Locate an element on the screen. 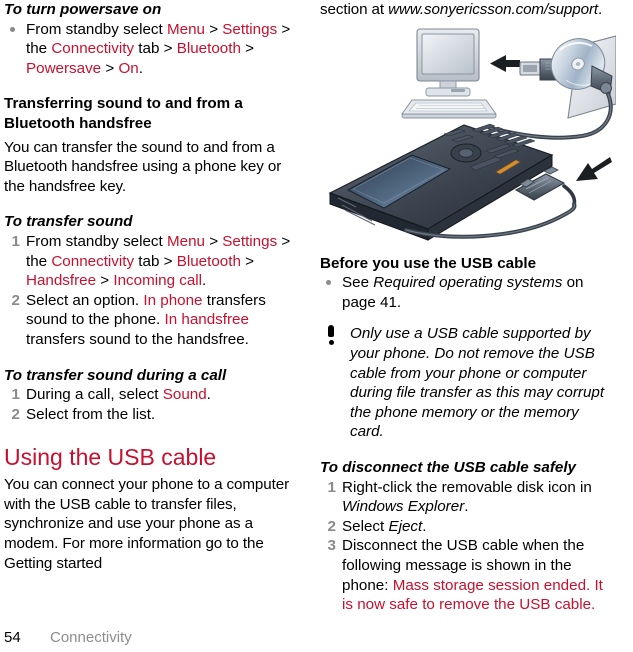 Image resolution: width=633 pixels, height=652 pixels. powersave-sep-1: > is located at coordinates (213, 29).